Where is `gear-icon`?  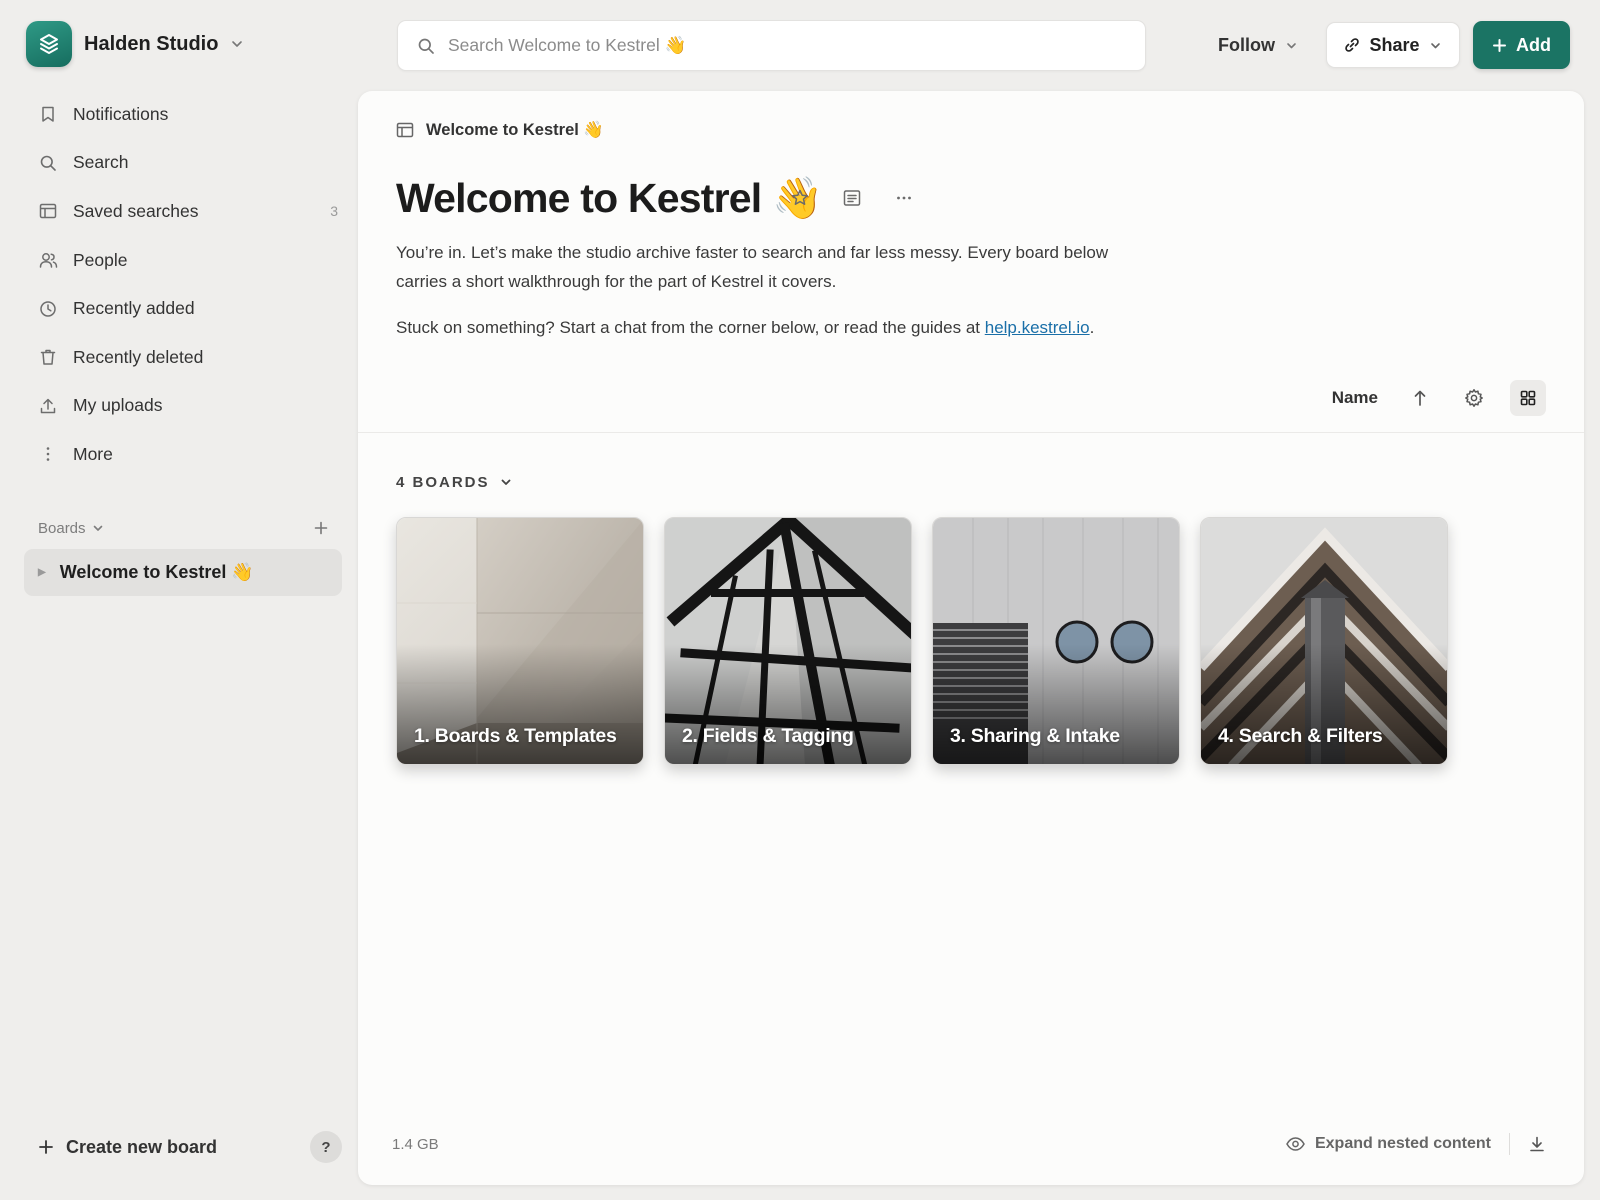
gear-icon is located at coordinates (1474, 398).